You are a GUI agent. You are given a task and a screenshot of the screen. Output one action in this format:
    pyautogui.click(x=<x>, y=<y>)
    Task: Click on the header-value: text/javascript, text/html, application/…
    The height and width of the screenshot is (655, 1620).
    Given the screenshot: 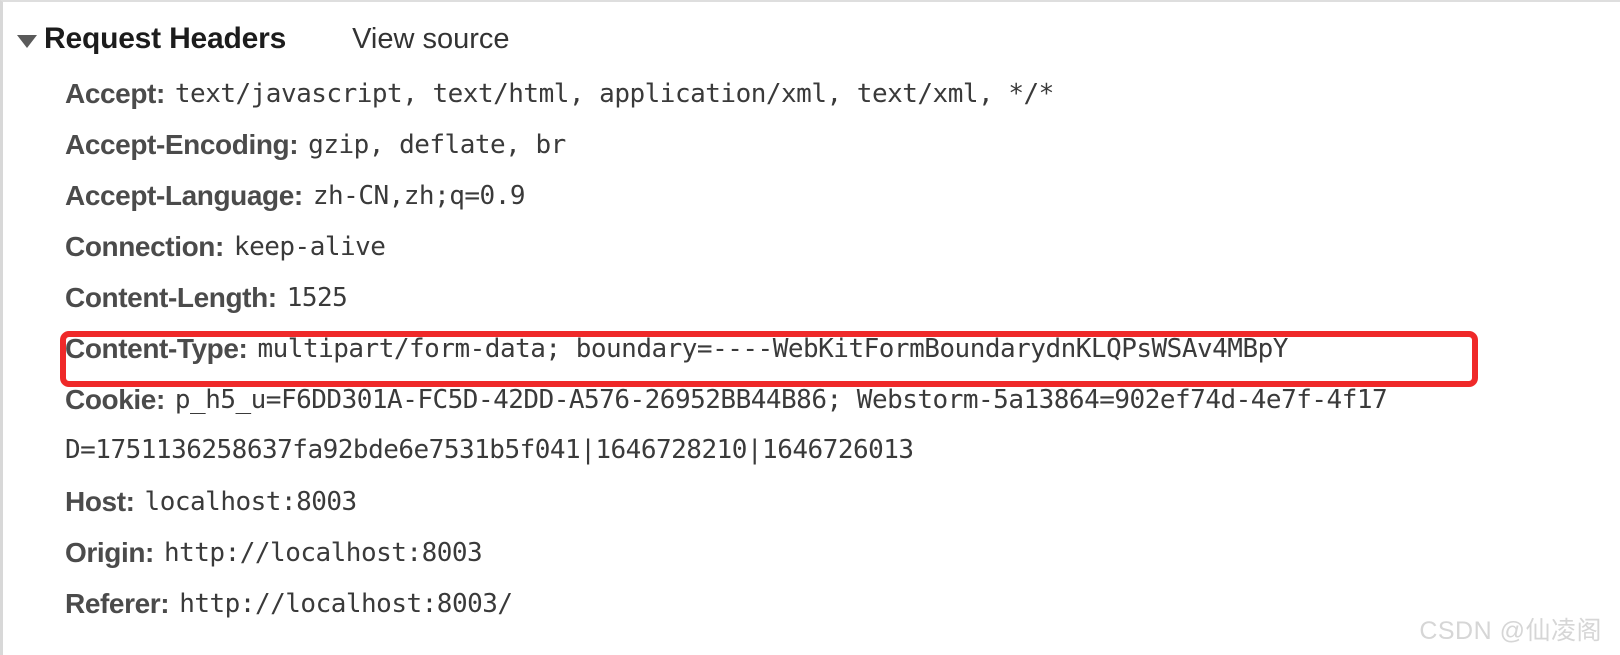 What is the action you would take?
    pyautogui.click(x=614, y=94)
    